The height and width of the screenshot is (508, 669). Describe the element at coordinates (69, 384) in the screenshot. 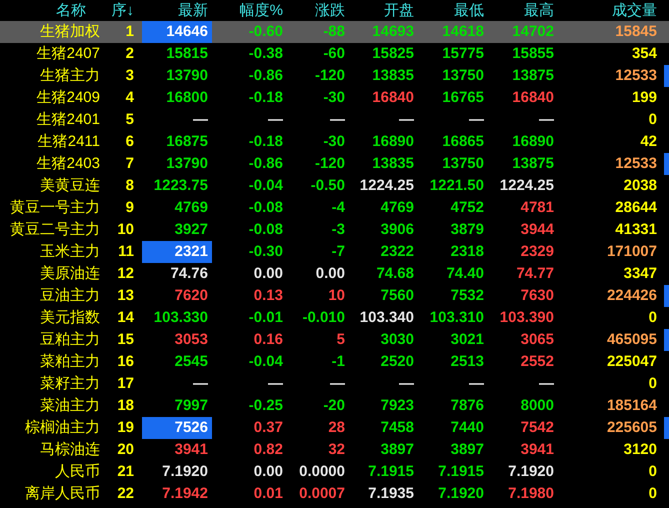

I see `table-cell-text: 菜籽主力` at that location.